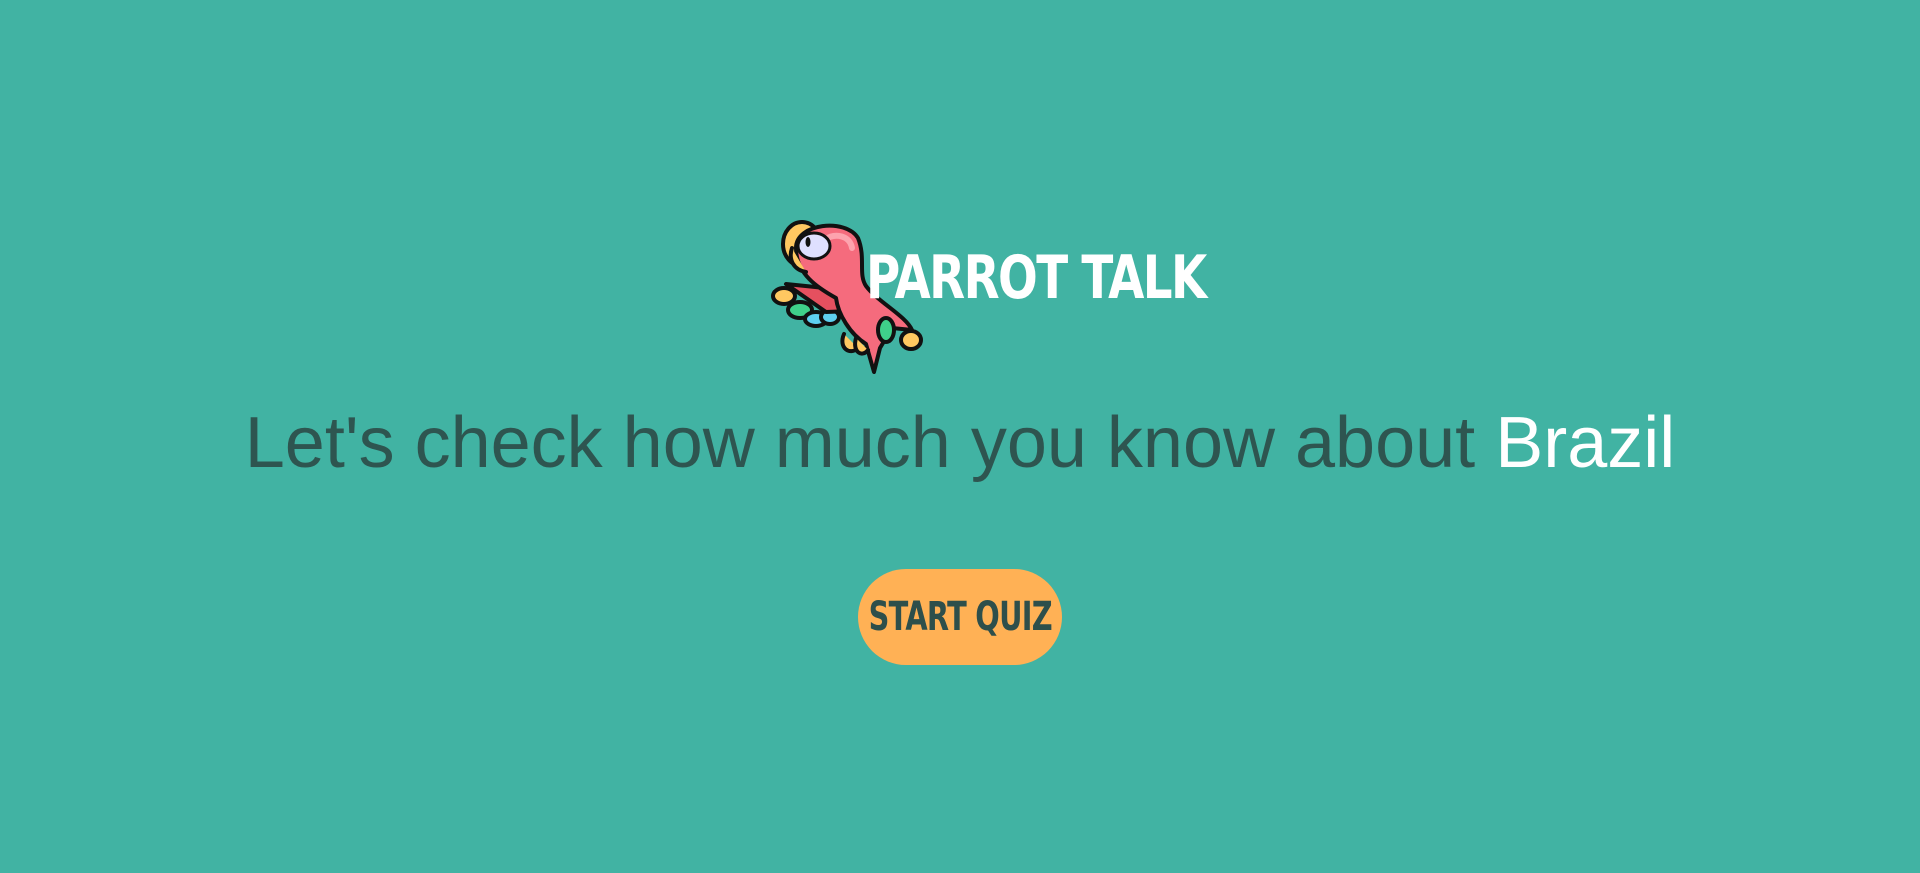  Describe the element at coordinates (870, 443) in the screenshot. I see `headline-text: Let's check how much you know about` at that location.